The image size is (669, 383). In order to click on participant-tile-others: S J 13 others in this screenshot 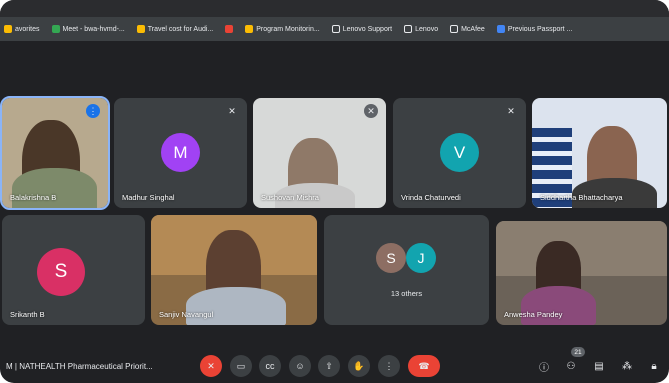, I will do `click(406, 270)`.